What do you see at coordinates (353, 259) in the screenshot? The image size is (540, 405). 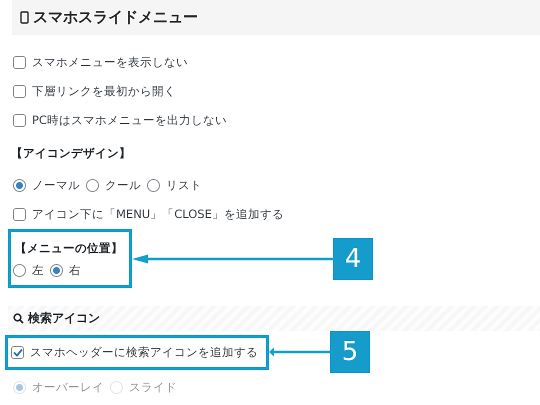 I see `step-number: 4` at bounding box center [353, 259].